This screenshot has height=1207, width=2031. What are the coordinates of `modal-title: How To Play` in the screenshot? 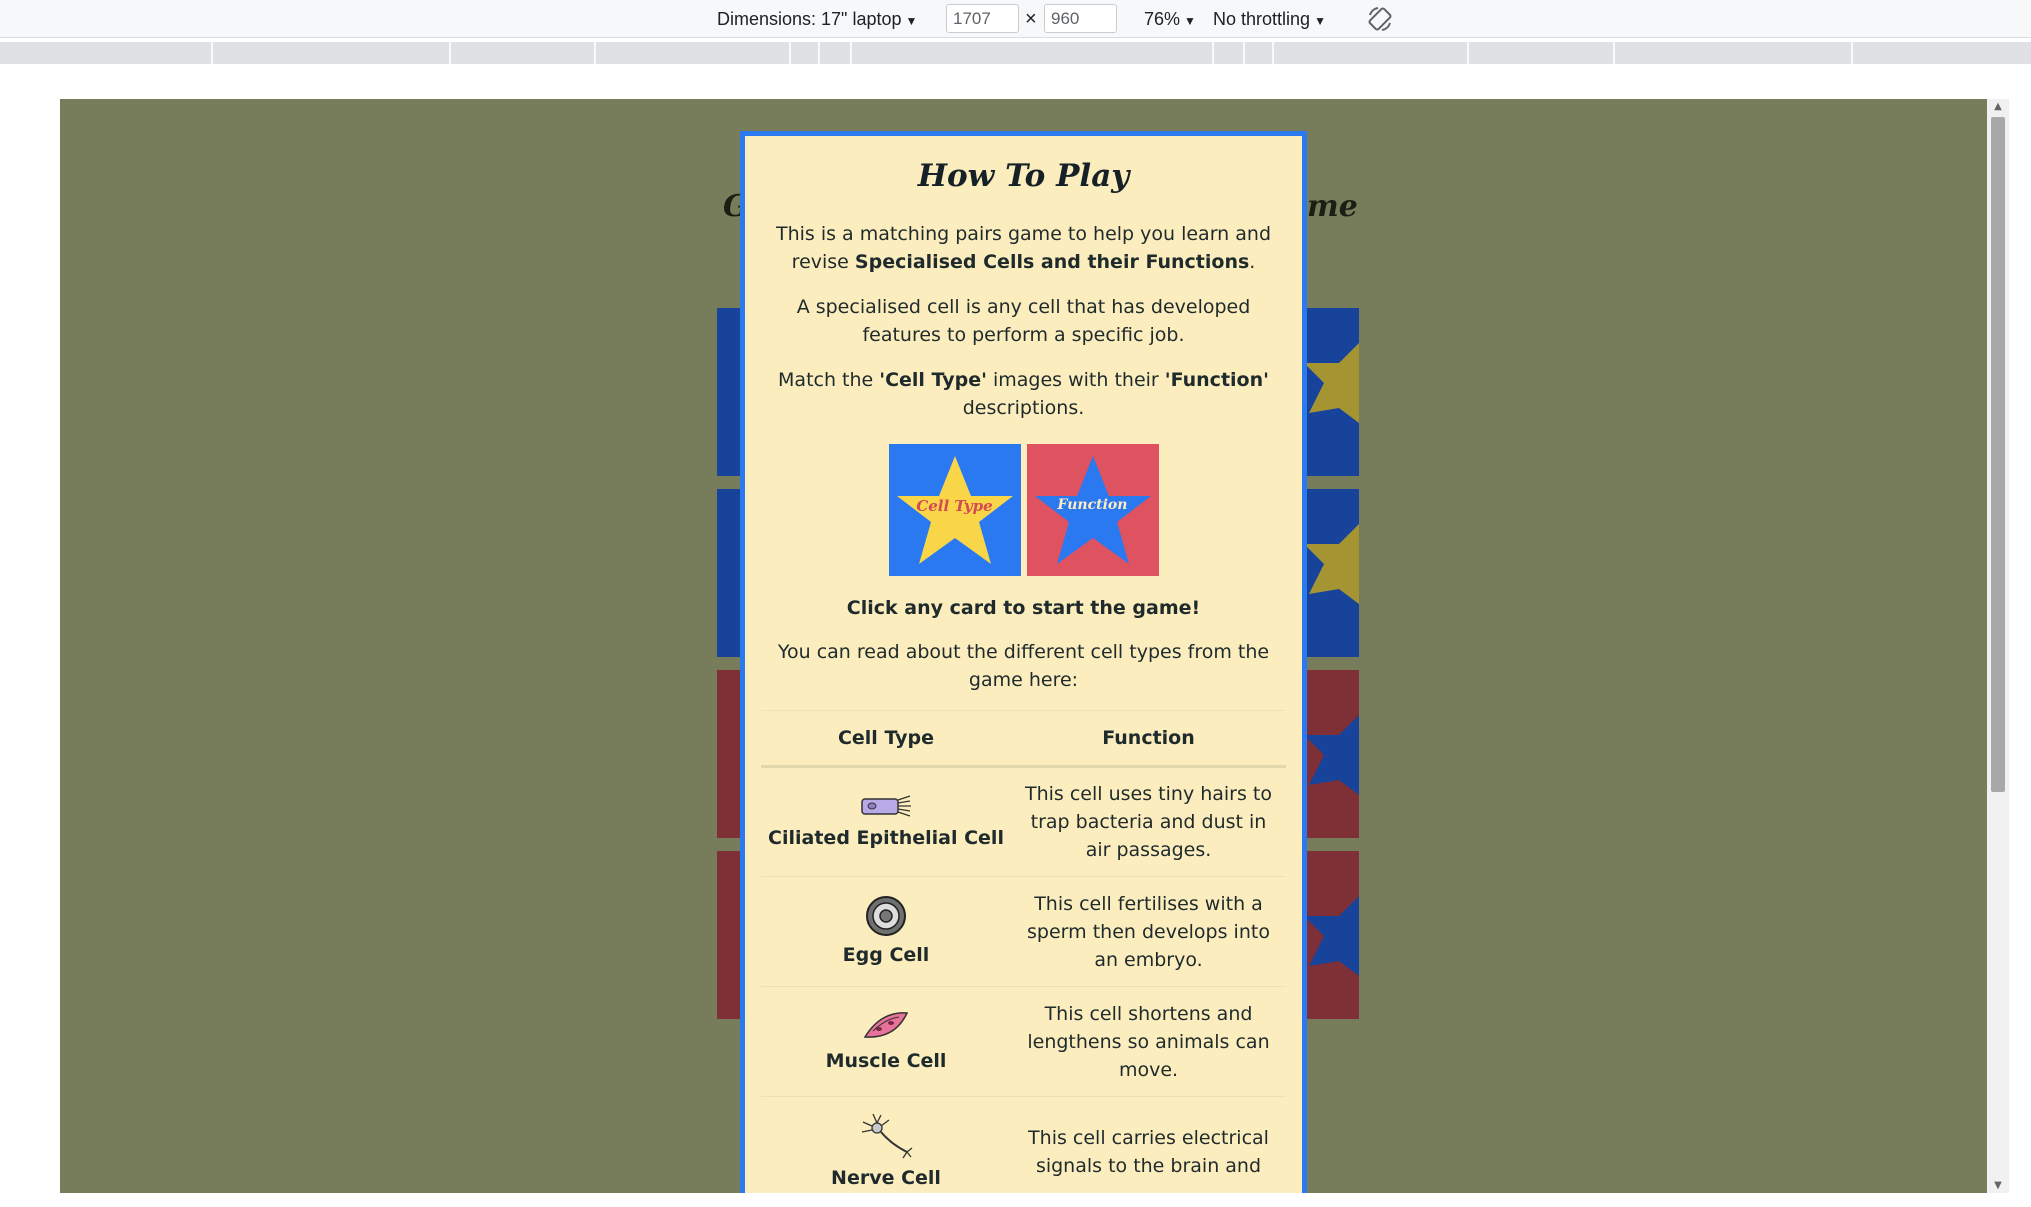 It's located at (1023, 176).